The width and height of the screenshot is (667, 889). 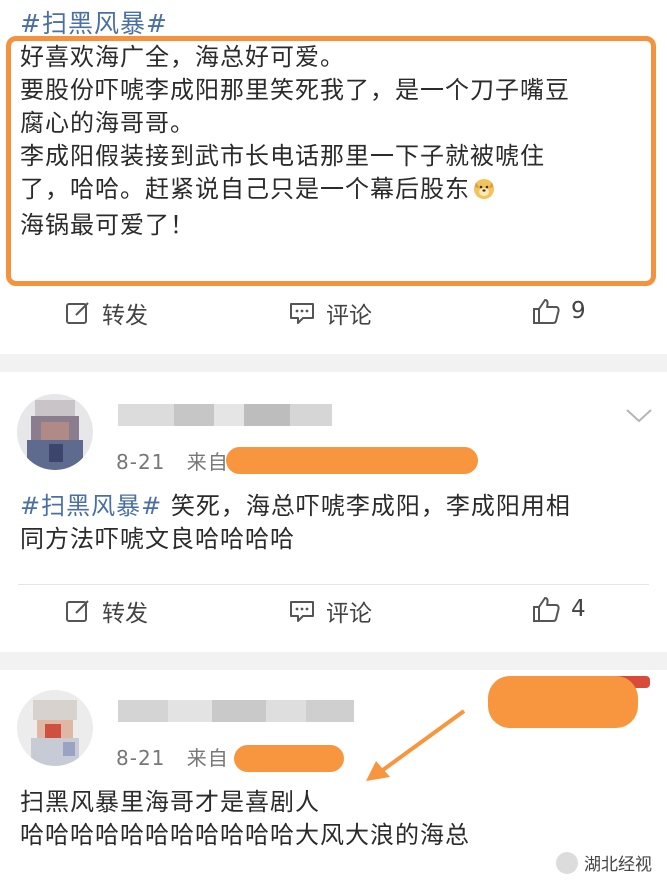 What do you see at coordinates (578, 609) in the screenshot?
I see `like-count: 4` at bounding box center [578, 609].